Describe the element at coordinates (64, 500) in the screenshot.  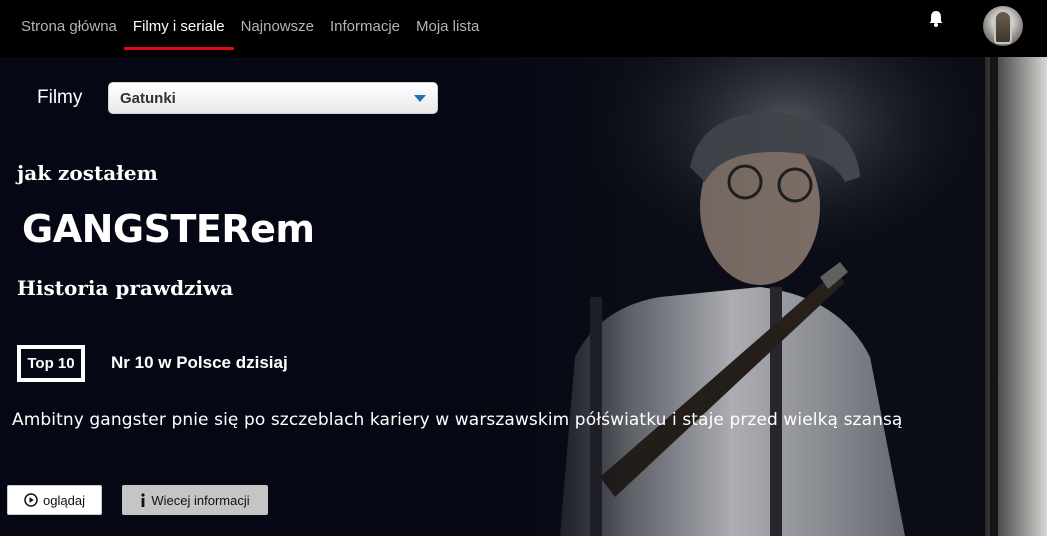
I see `play-button-label: oglądaj` at that location.